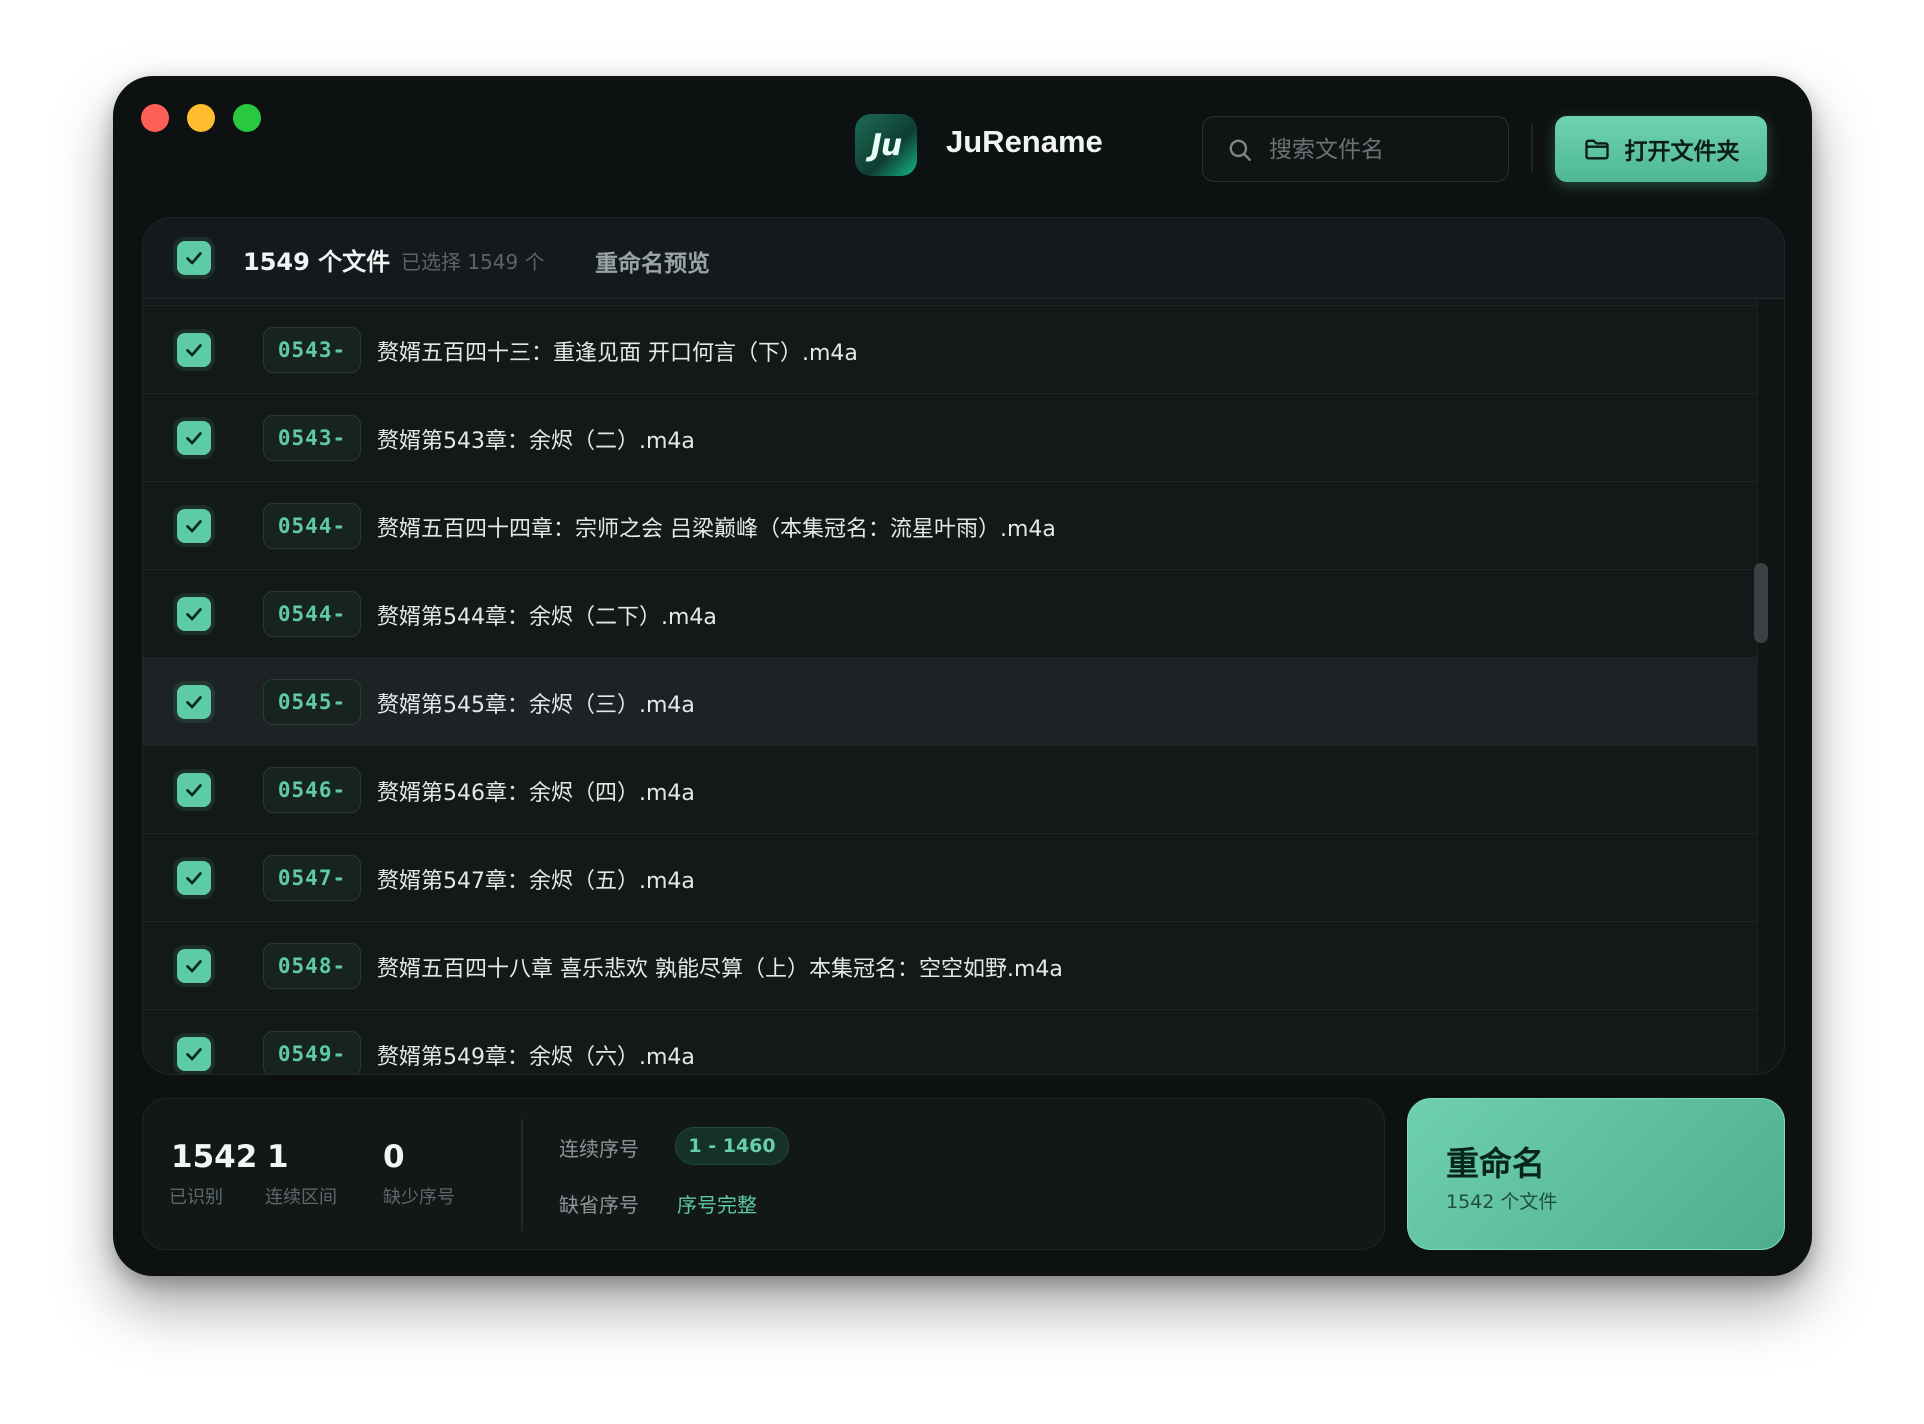  Describe the element at coordinates (301, 1197) in the screenshot. I see `ranges-label: 连续区间` at that location.